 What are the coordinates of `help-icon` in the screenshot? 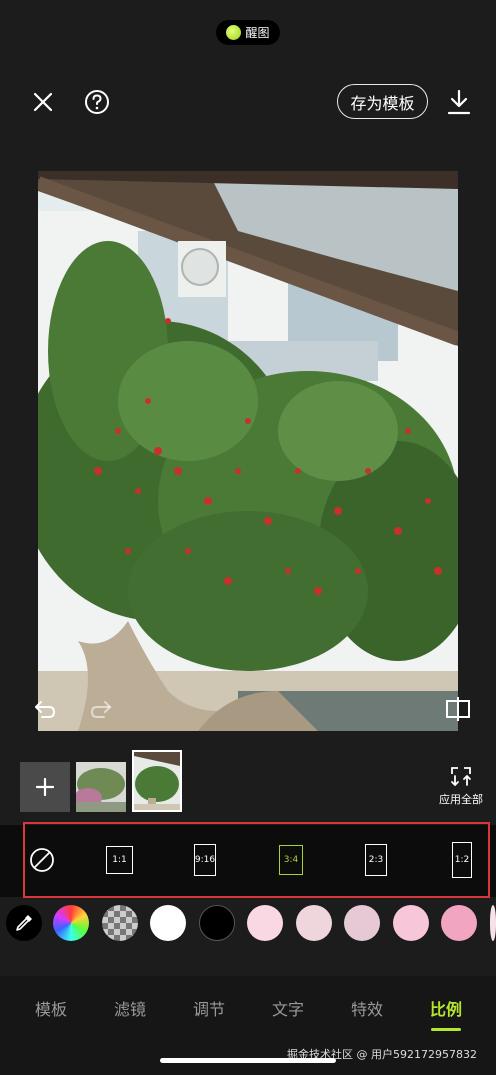 It's located at (97, 102).